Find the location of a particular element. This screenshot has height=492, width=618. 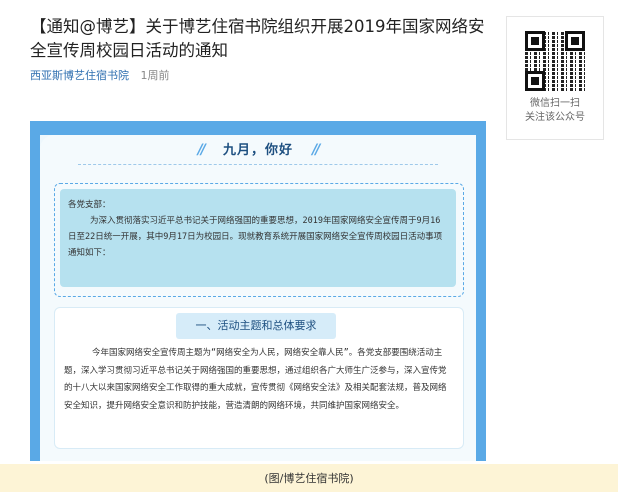

qr-caption-line2: 关注该公众号 is located at coordinates (555, 117).